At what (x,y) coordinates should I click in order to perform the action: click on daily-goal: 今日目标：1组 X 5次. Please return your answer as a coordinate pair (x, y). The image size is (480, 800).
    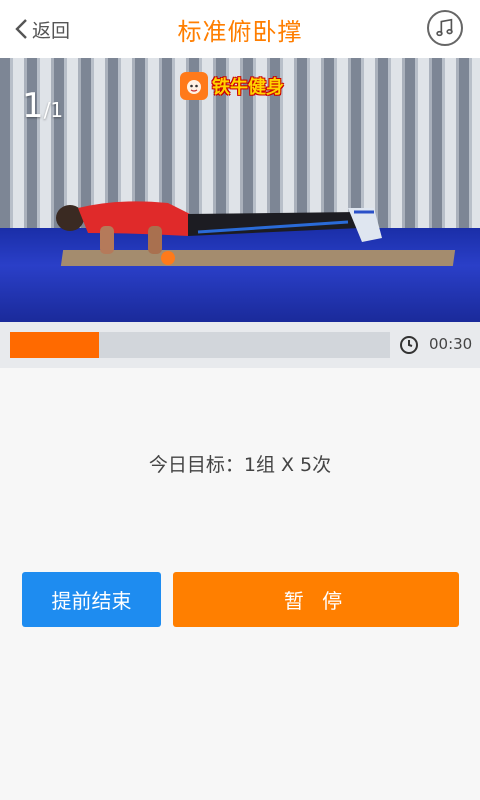
    Looking at the image, I should click on (240, 465).